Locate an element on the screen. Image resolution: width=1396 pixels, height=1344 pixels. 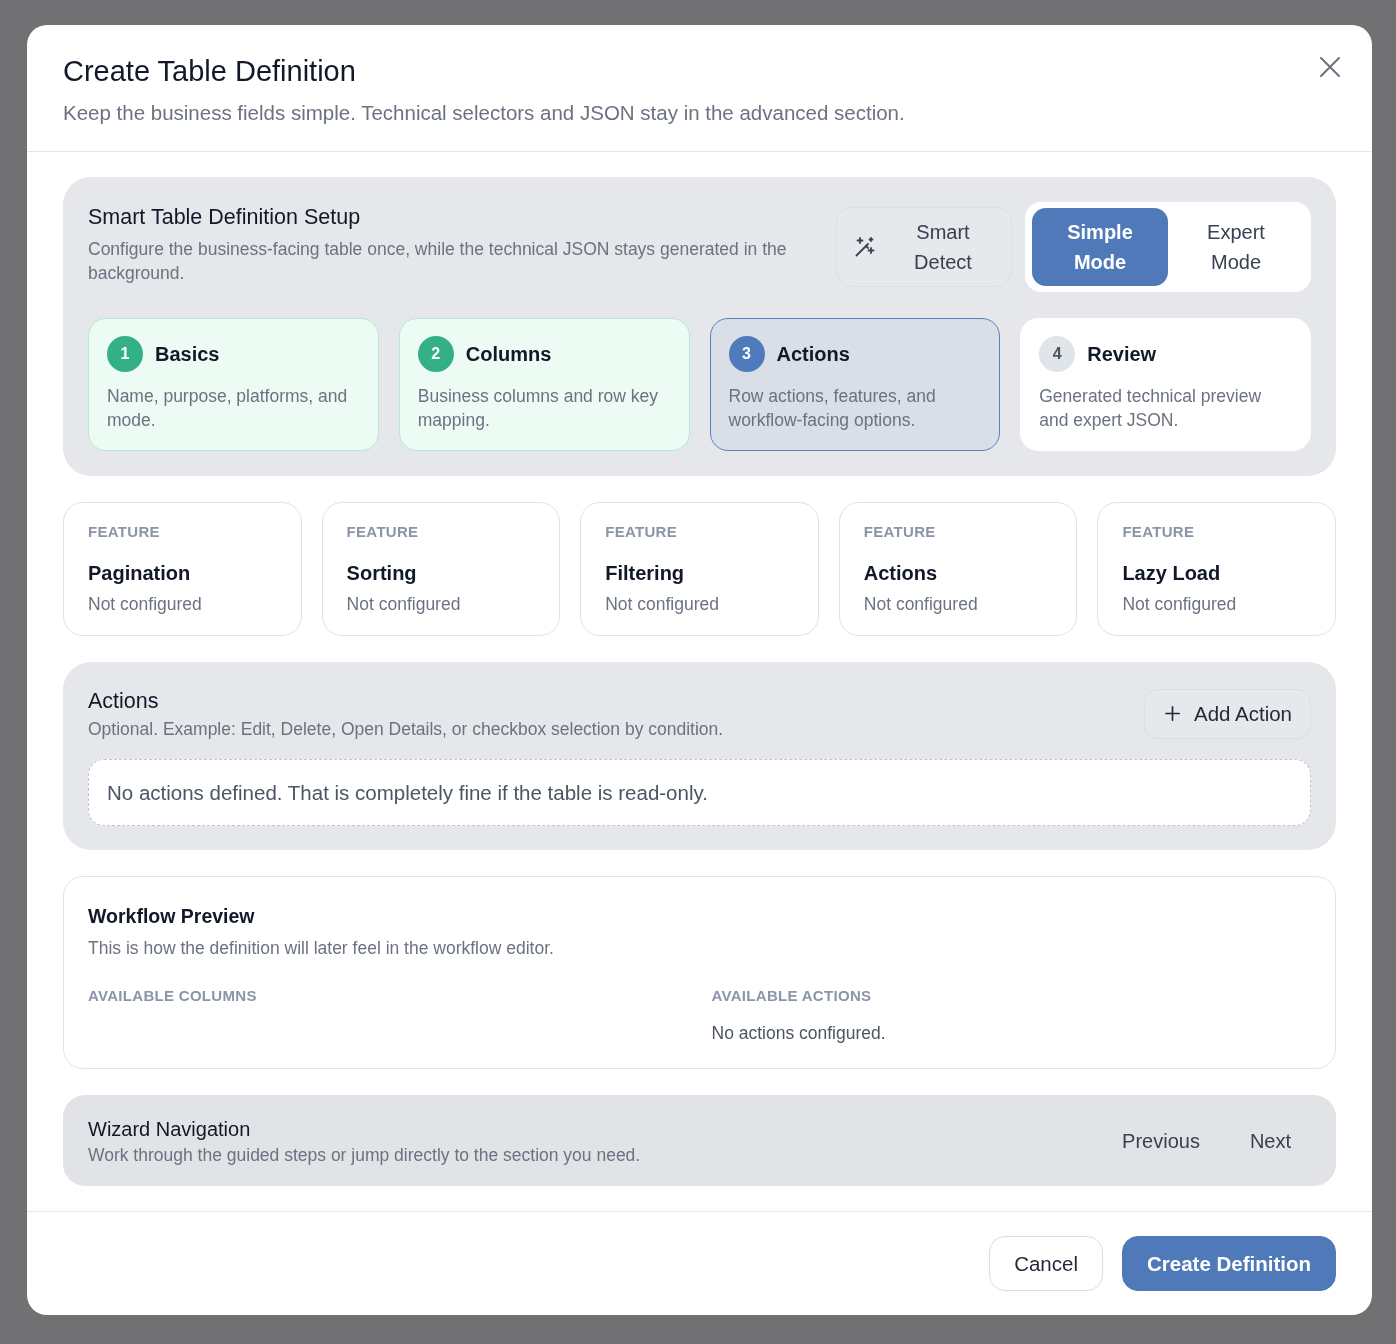
mode-tab: Simple Mode is located at coordinates (1100, 247).